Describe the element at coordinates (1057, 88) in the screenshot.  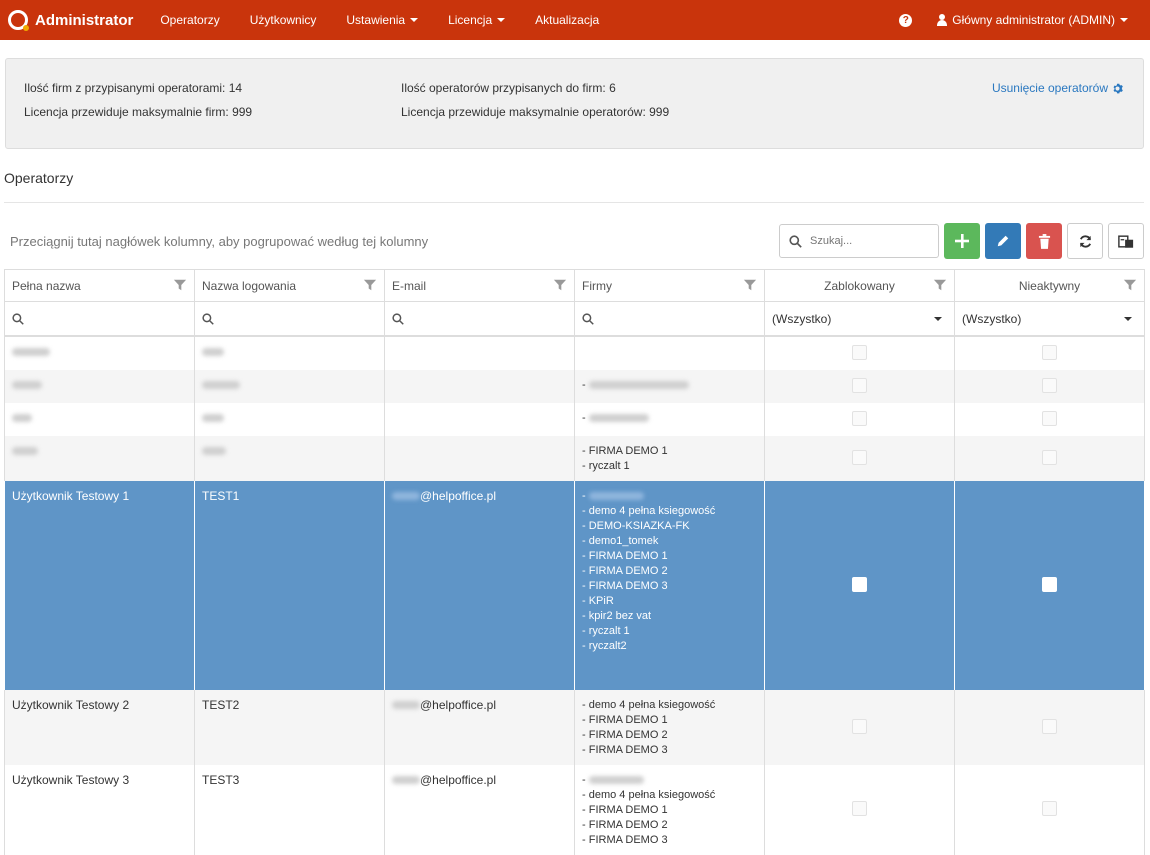
I see `remove-operators-link: Usunięcie operatorów` at that location.